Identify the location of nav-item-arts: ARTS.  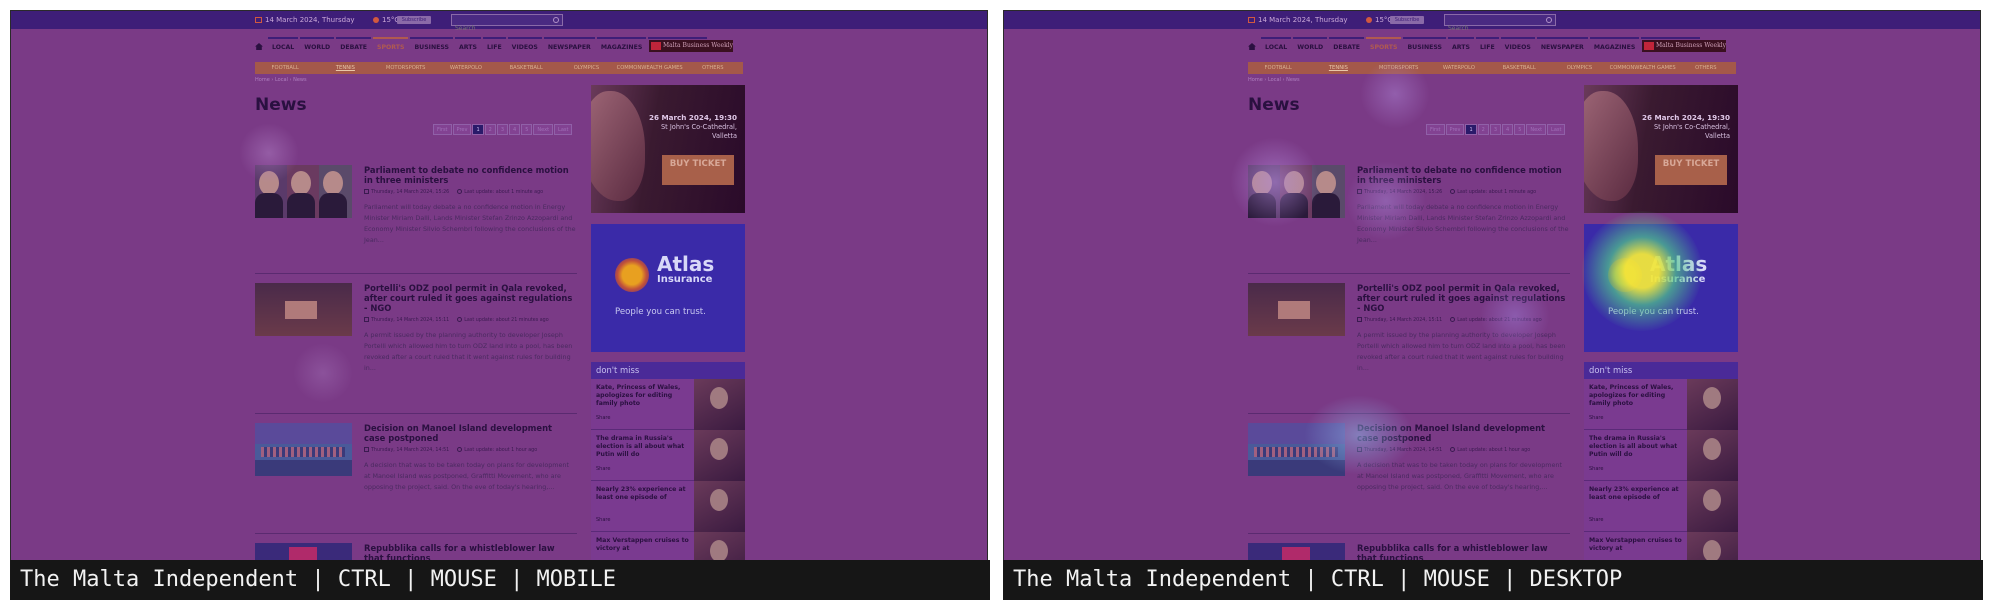
(468, 47).